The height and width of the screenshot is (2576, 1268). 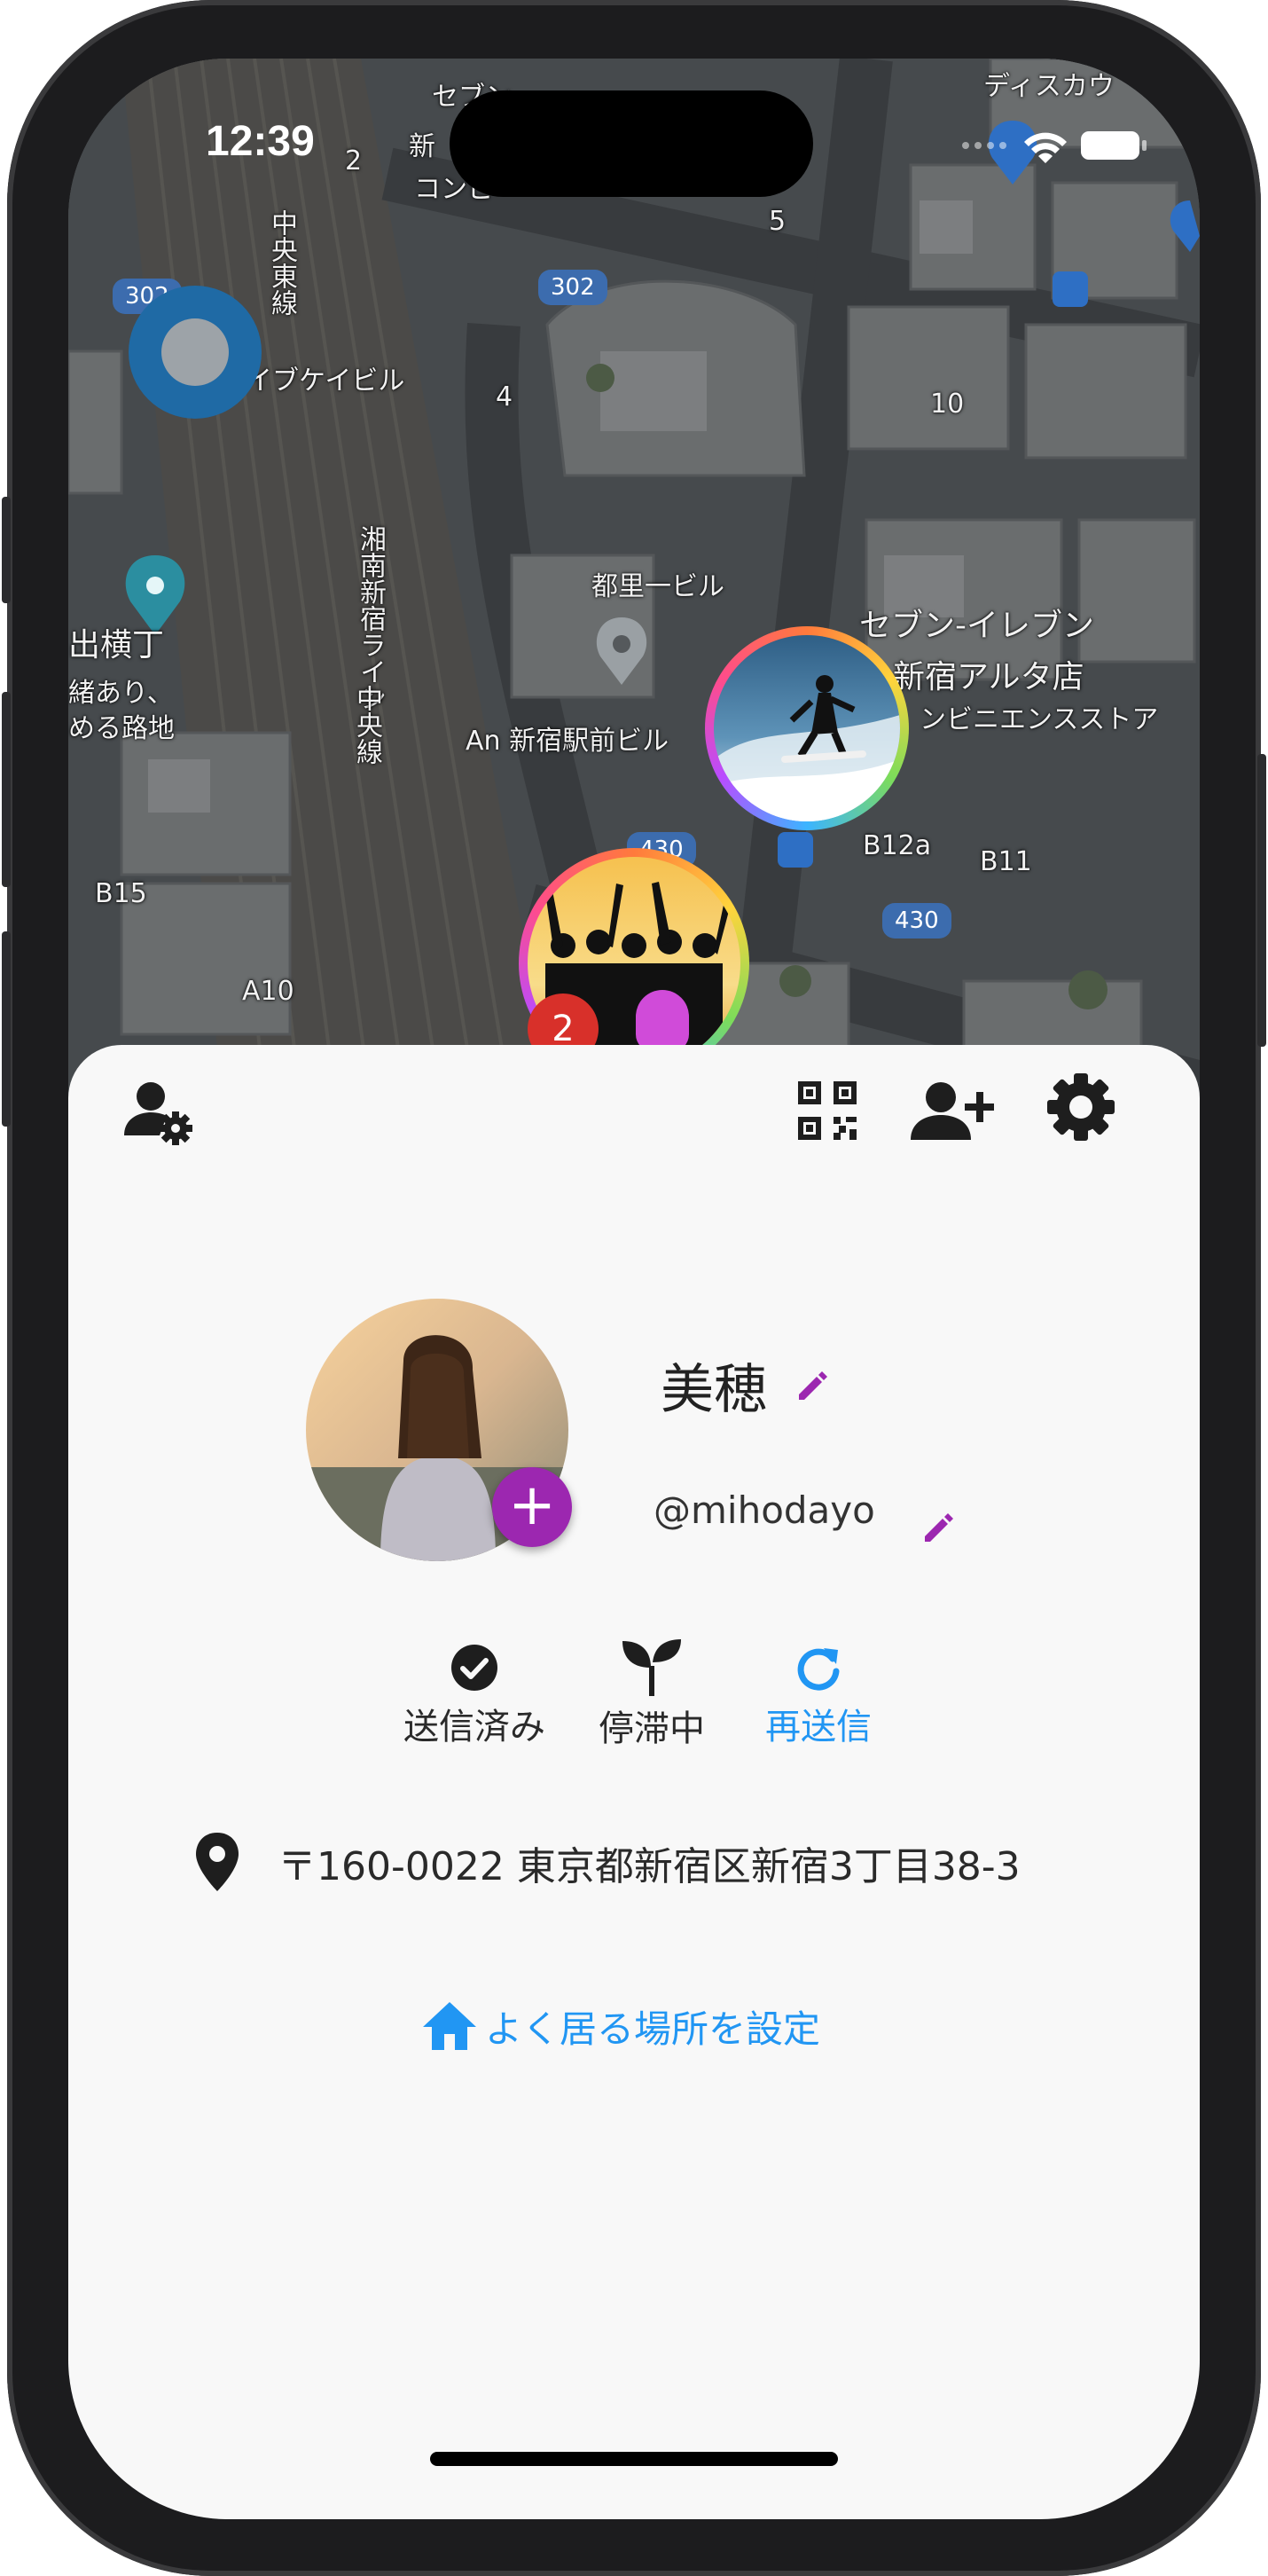 What do you see at coordinates (475, 1695) in the screenshot?
I see `status-sent: 送信済み` at bounding box center [475, 1695].